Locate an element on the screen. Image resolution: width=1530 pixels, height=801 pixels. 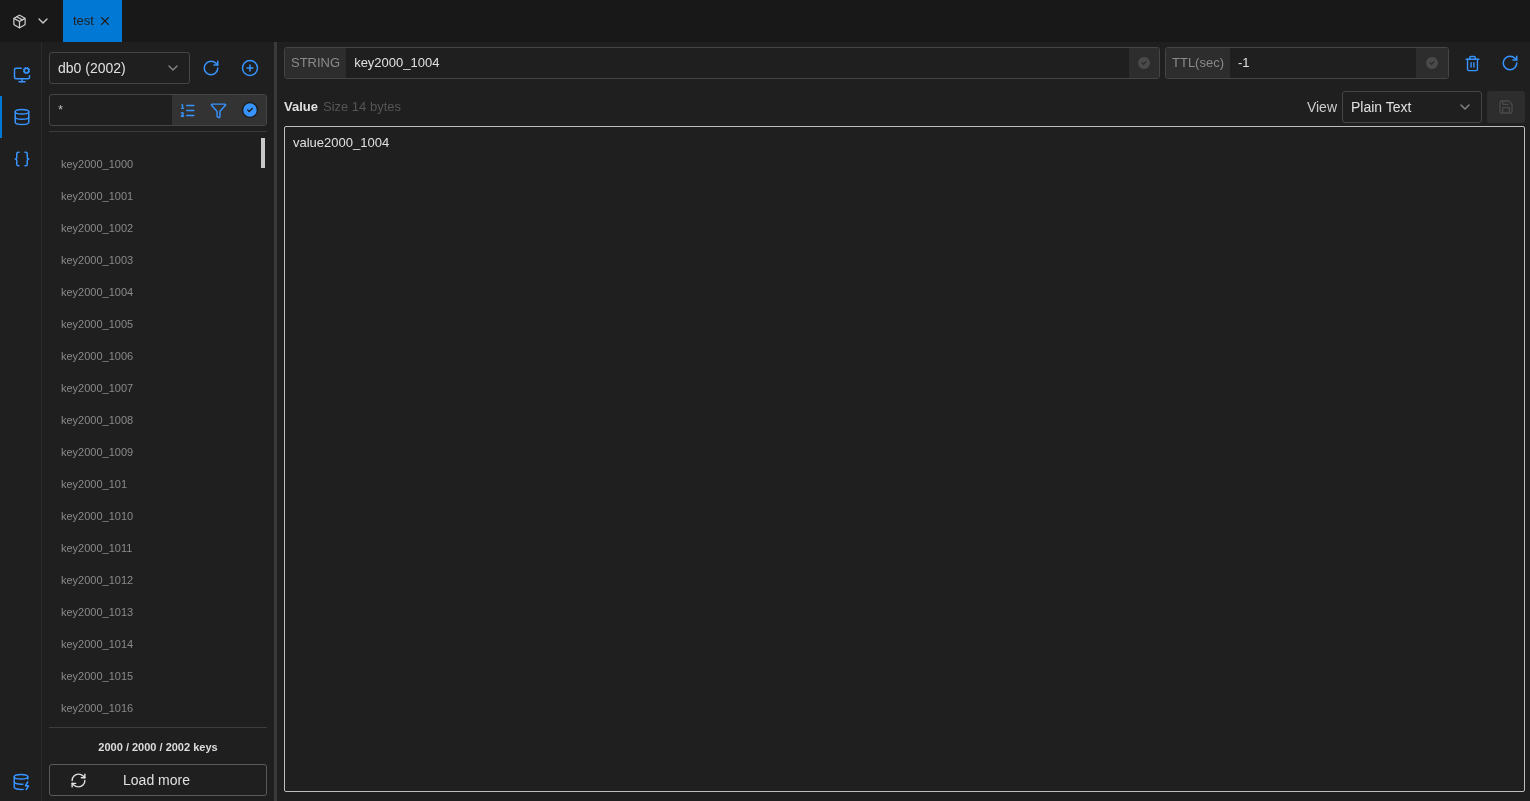
key-list-item: key2000_1012 is located at coordinates (158, 580).